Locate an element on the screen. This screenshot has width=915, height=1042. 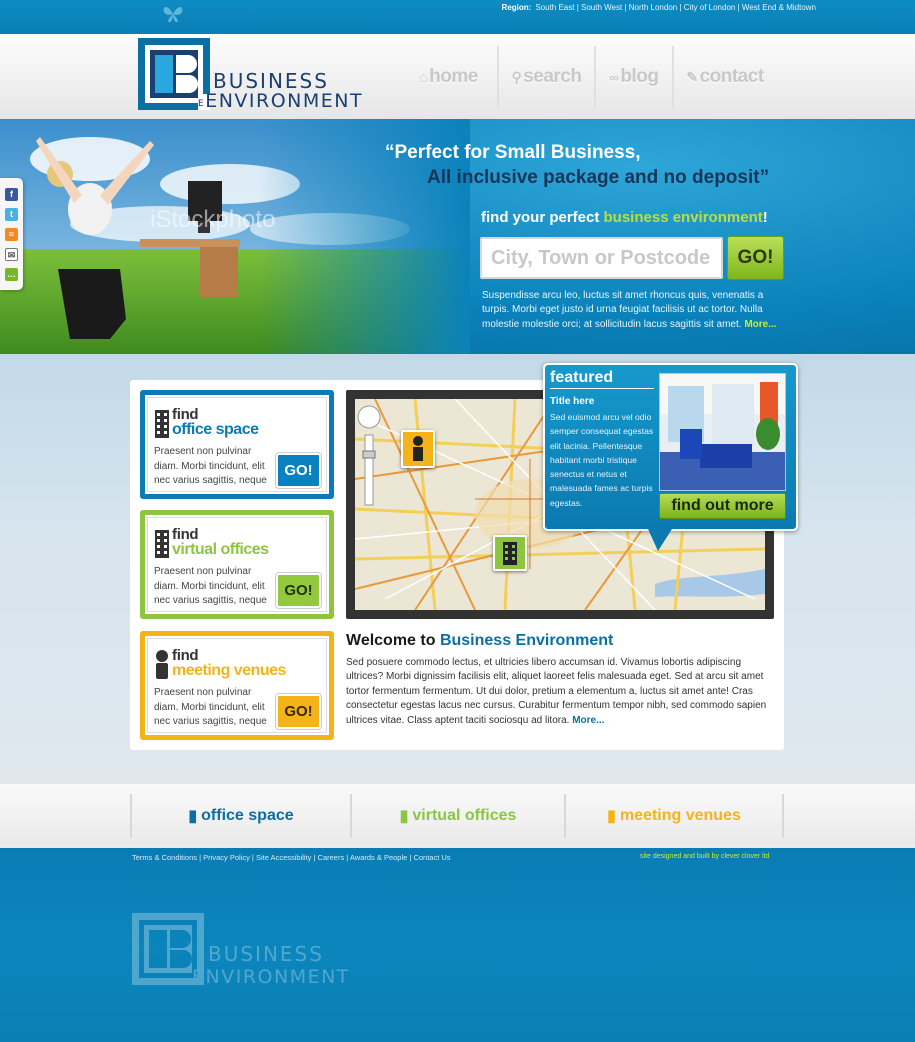
email-icon: ✉ is located at coordinates (11, 254).